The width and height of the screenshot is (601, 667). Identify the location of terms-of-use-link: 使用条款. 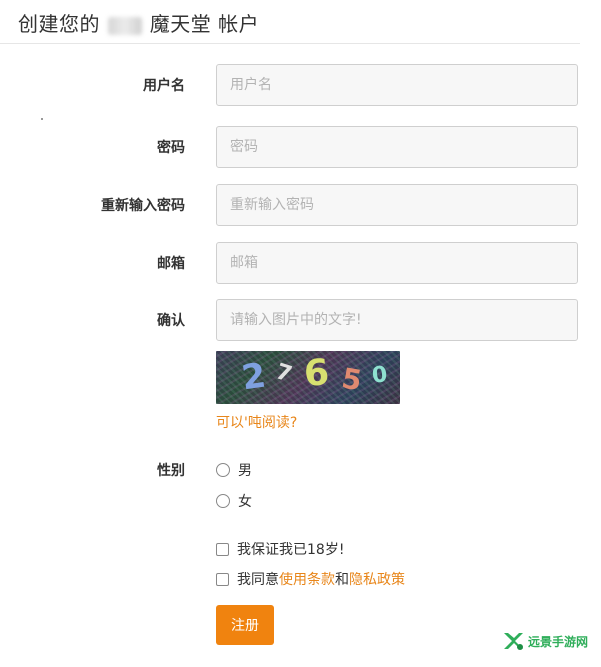
(307, 580).